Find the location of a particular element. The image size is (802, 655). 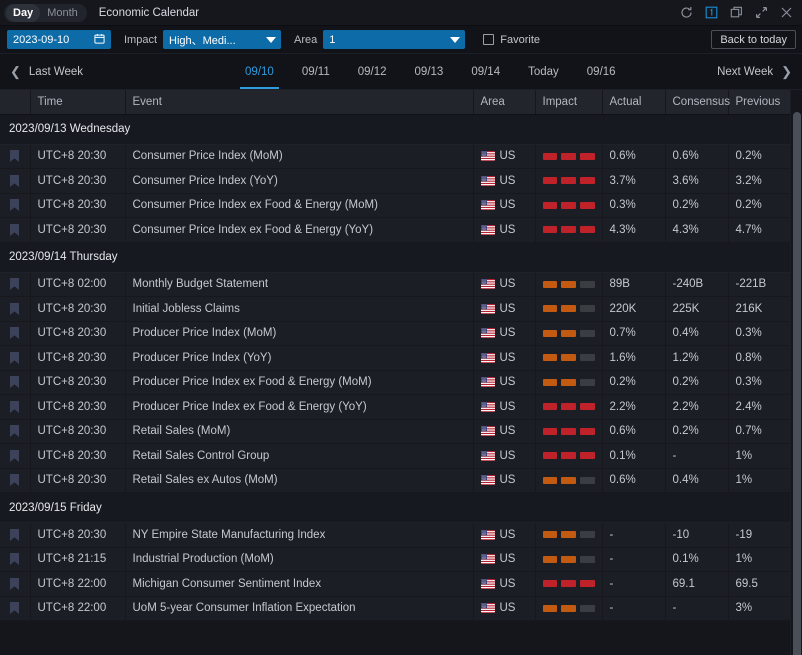

week-day-tab-4: 09/14 is located at coordinates (485, 71).